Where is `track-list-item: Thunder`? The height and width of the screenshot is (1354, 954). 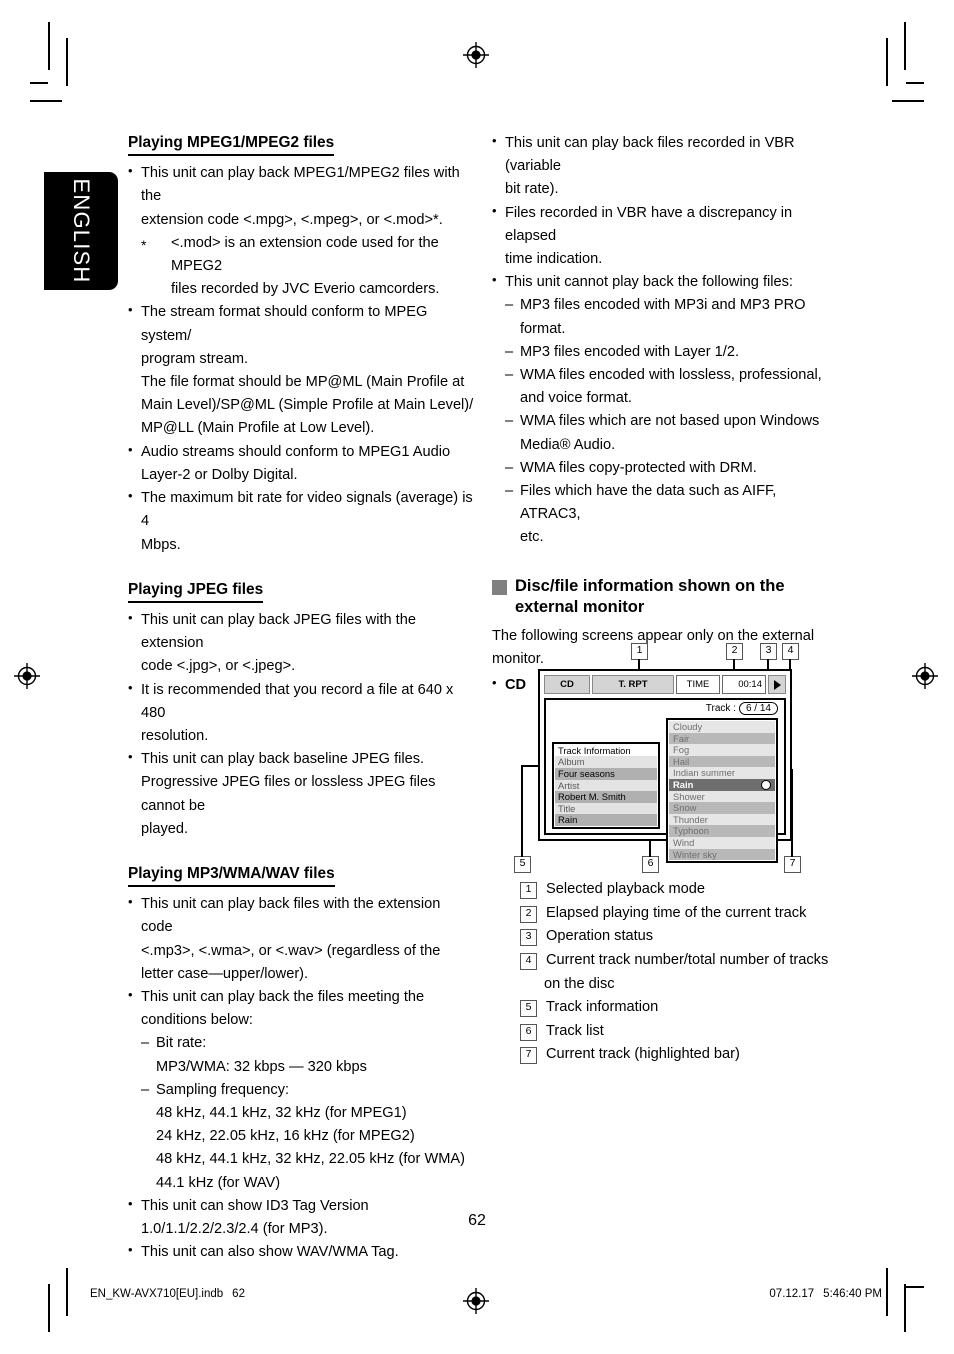
track-list-item: Thunder is located at coordinates (722, 819).